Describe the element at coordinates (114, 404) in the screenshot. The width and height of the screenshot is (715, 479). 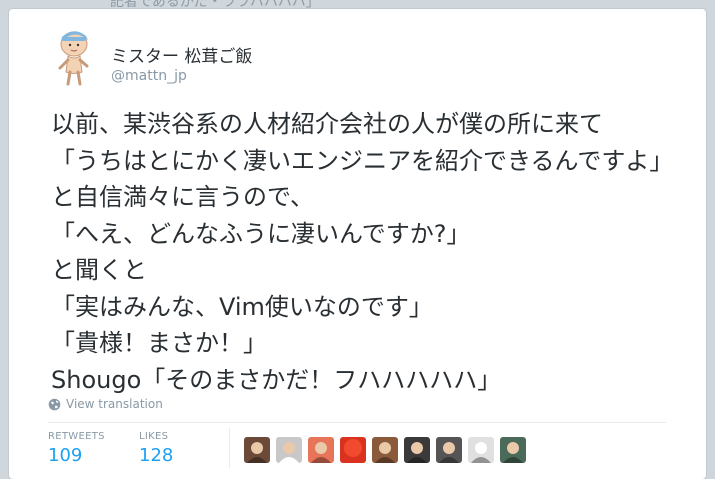
I see `view-translation-label: View translation` at that location.